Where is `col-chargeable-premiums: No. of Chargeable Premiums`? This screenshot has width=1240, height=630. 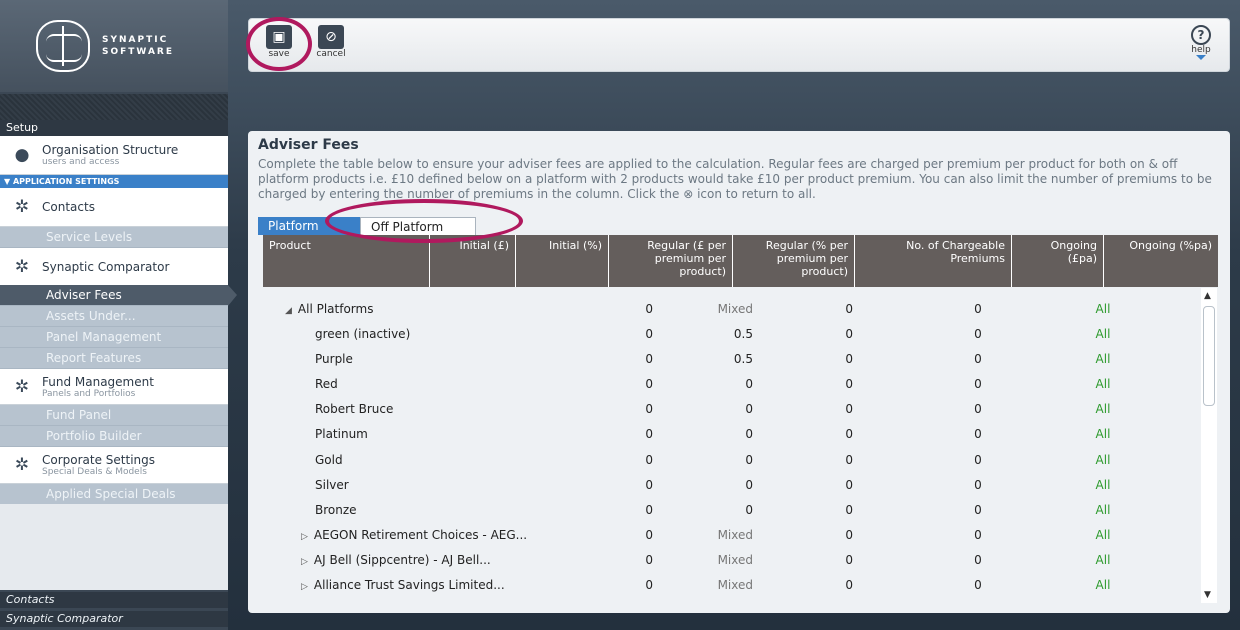 col-chargeable-premiums: No. of Chargeable Premiums is located at coordinates (933, 261).